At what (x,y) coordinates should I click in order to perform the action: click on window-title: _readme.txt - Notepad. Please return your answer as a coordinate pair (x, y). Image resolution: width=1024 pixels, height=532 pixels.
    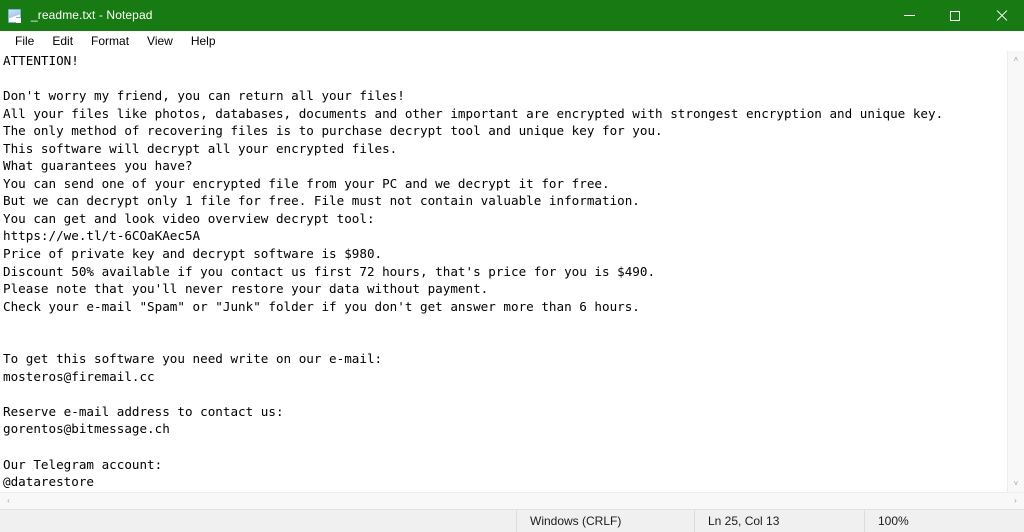
    Looking at the image, I should click on (92, 15).